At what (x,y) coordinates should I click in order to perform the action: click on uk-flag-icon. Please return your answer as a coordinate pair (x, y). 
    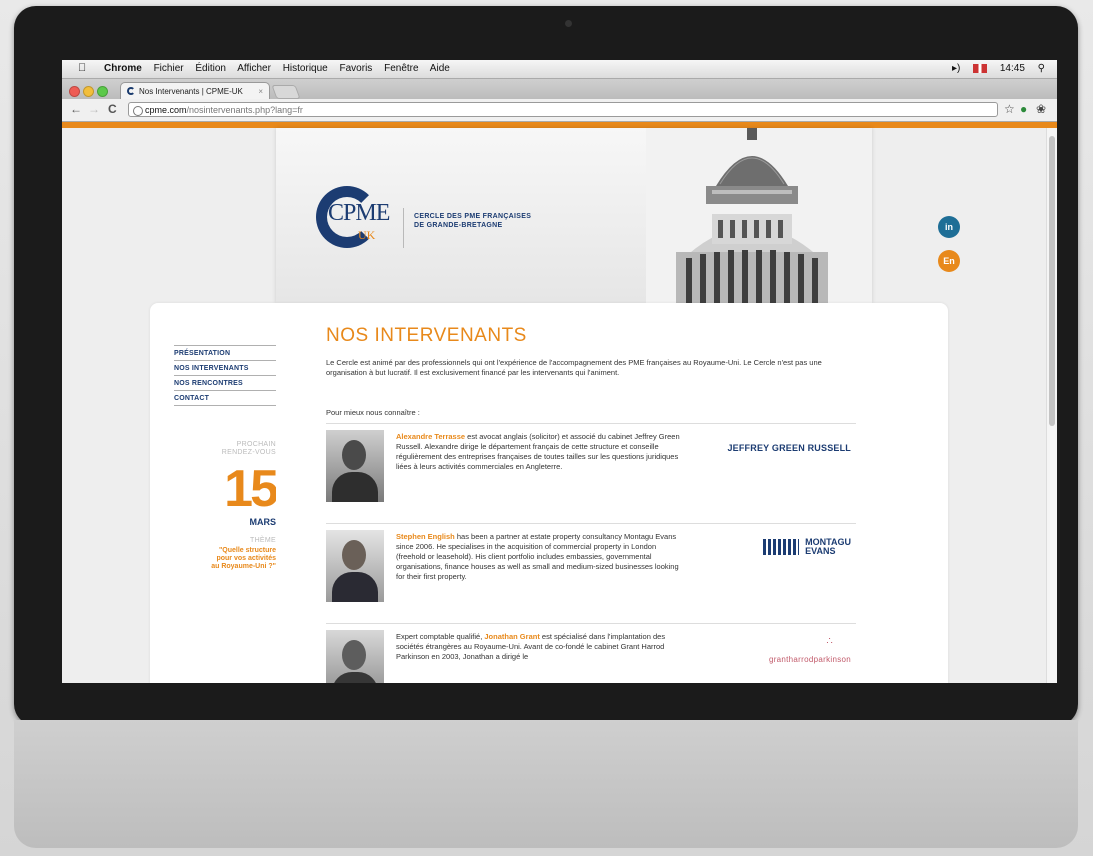
    Looking at the image, I should click on (980, 68).